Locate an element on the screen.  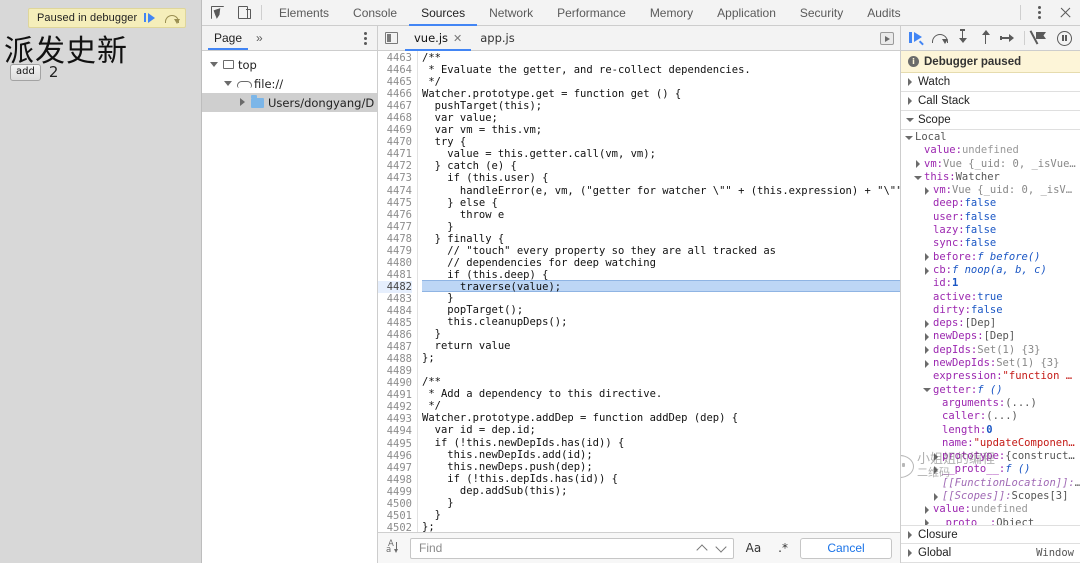
scope-row: deep: false is located at coordinates (990, 203).